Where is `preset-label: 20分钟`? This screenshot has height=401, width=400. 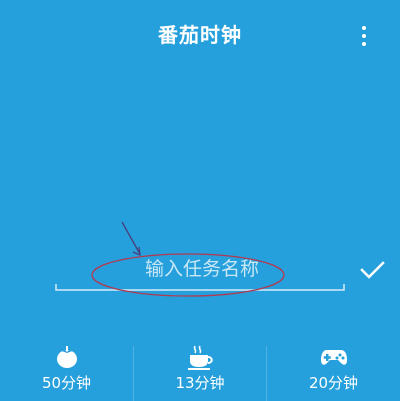 preset-label: 20分钟 is located at coordinates (333, 383).